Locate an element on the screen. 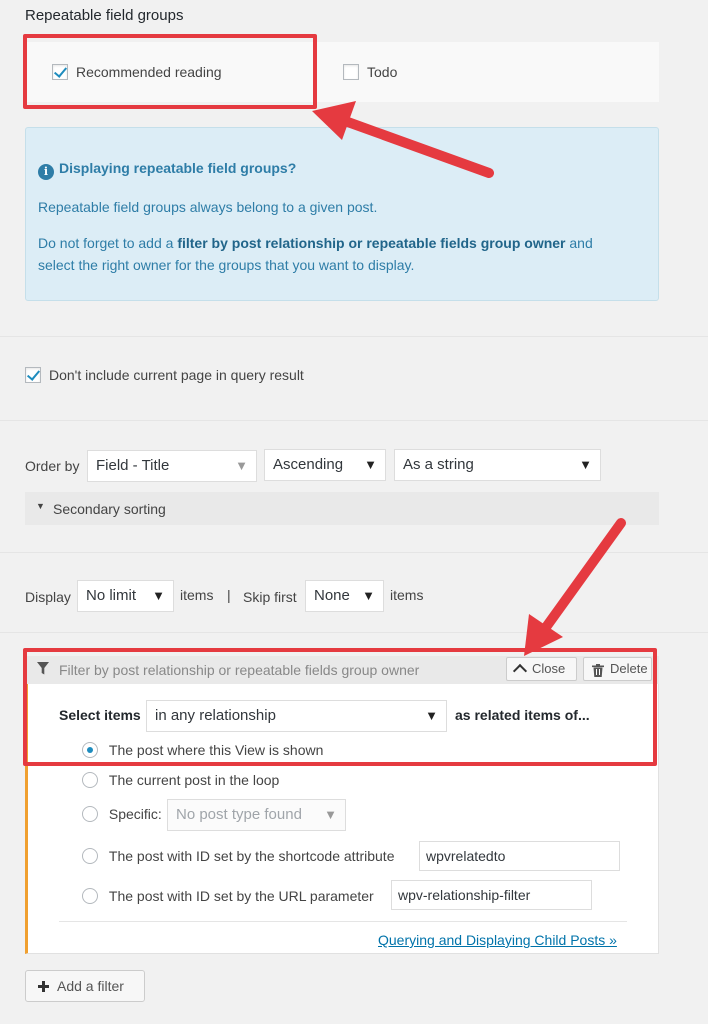 This screenshot has height=1024, width=708. order-direction-value: Ascending is located at coordinates (308, 464).